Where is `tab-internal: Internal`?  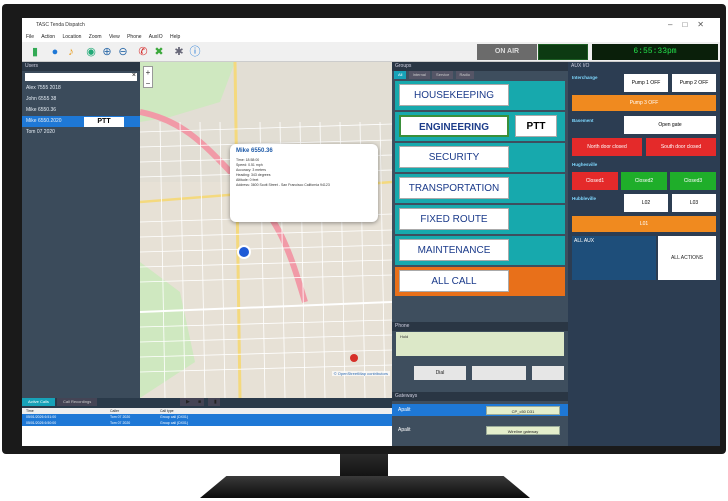
tab-internal: Internal is located at coordinates (419, 75).